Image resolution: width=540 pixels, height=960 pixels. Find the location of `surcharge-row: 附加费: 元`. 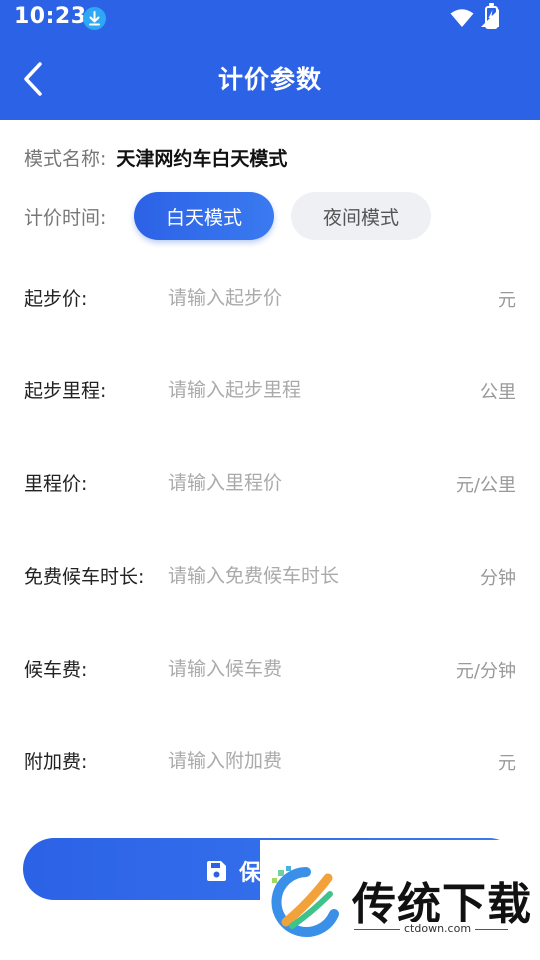

surcharge-row: 附加费: 元 is located at coordinates (270, 761).